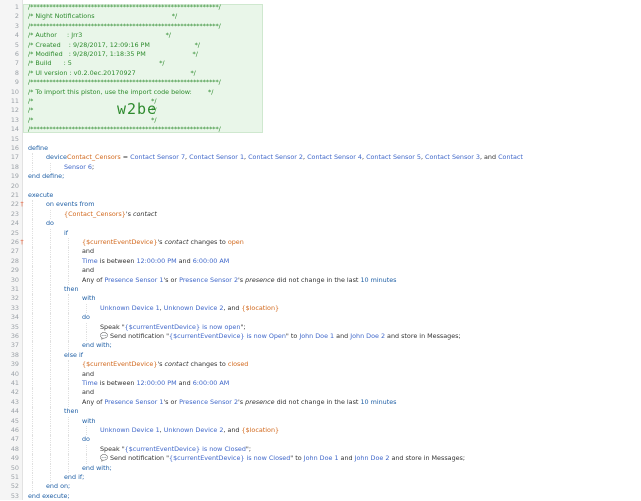  I want to click on code-token: end if;, so click(74, 477).